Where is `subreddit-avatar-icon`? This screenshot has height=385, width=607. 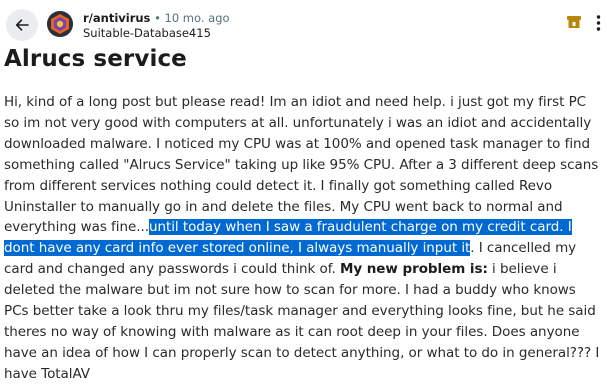
subreddit-avatar-icon is located at coordinates (60, 24).